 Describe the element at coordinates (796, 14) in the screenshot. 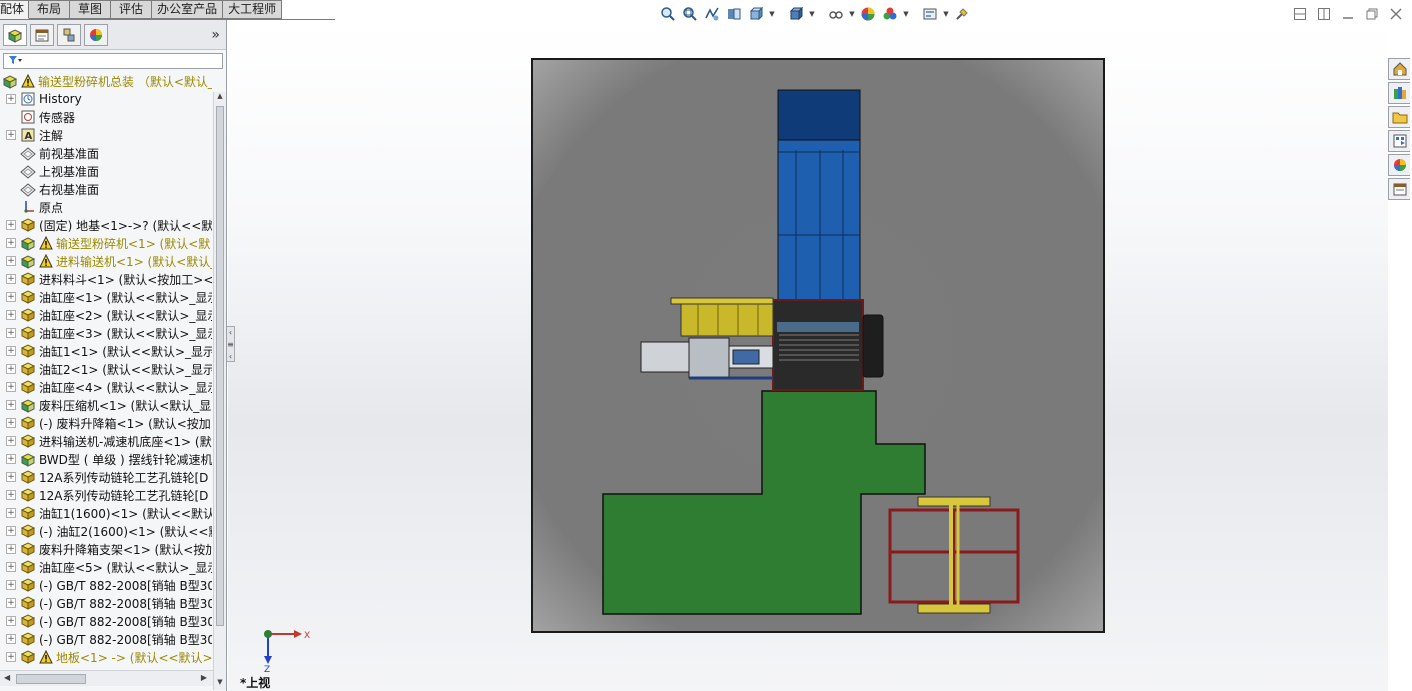

I see `display-style-icon` at that location.